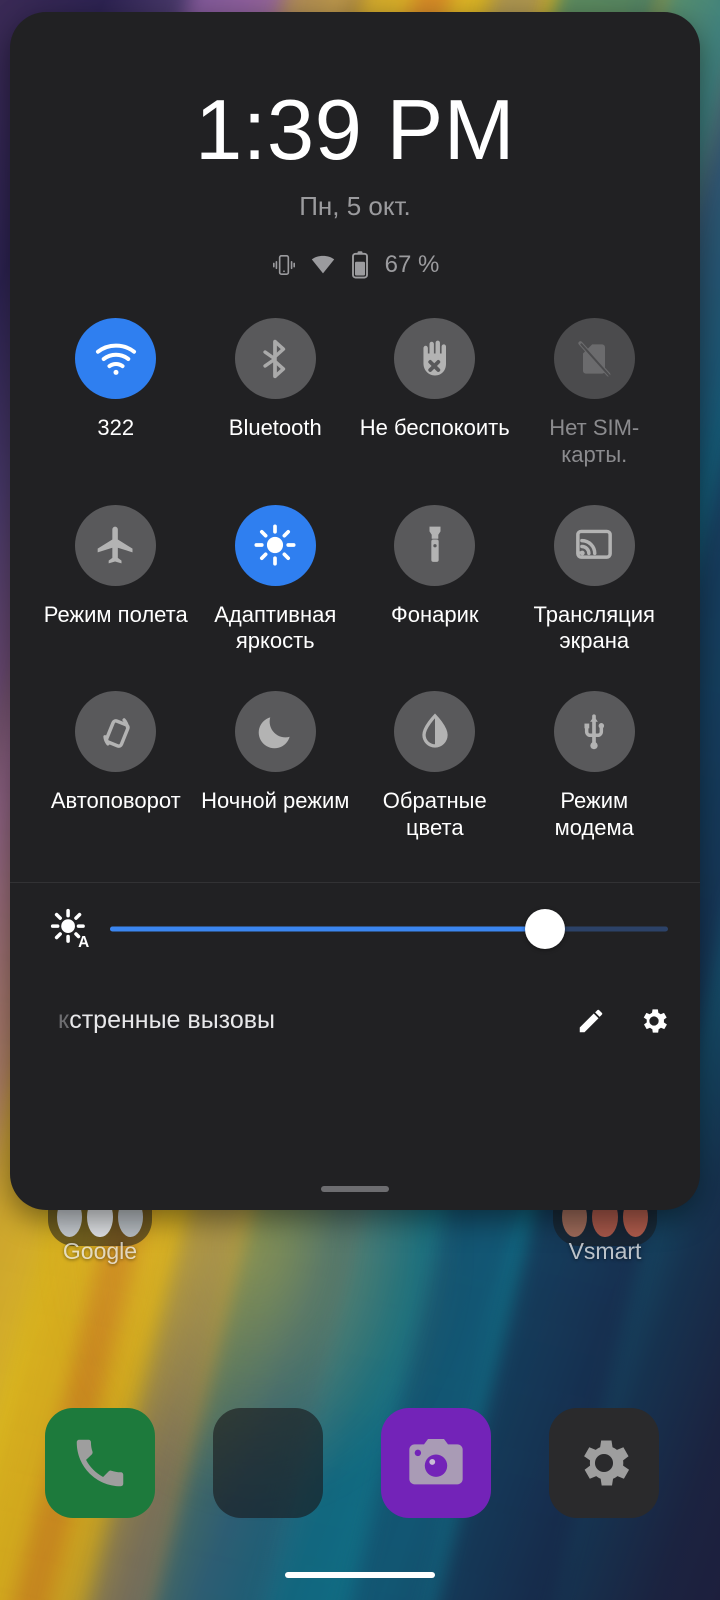 The image size is (720, 1600). I want to click on home-indicator, so click(360, 1575).